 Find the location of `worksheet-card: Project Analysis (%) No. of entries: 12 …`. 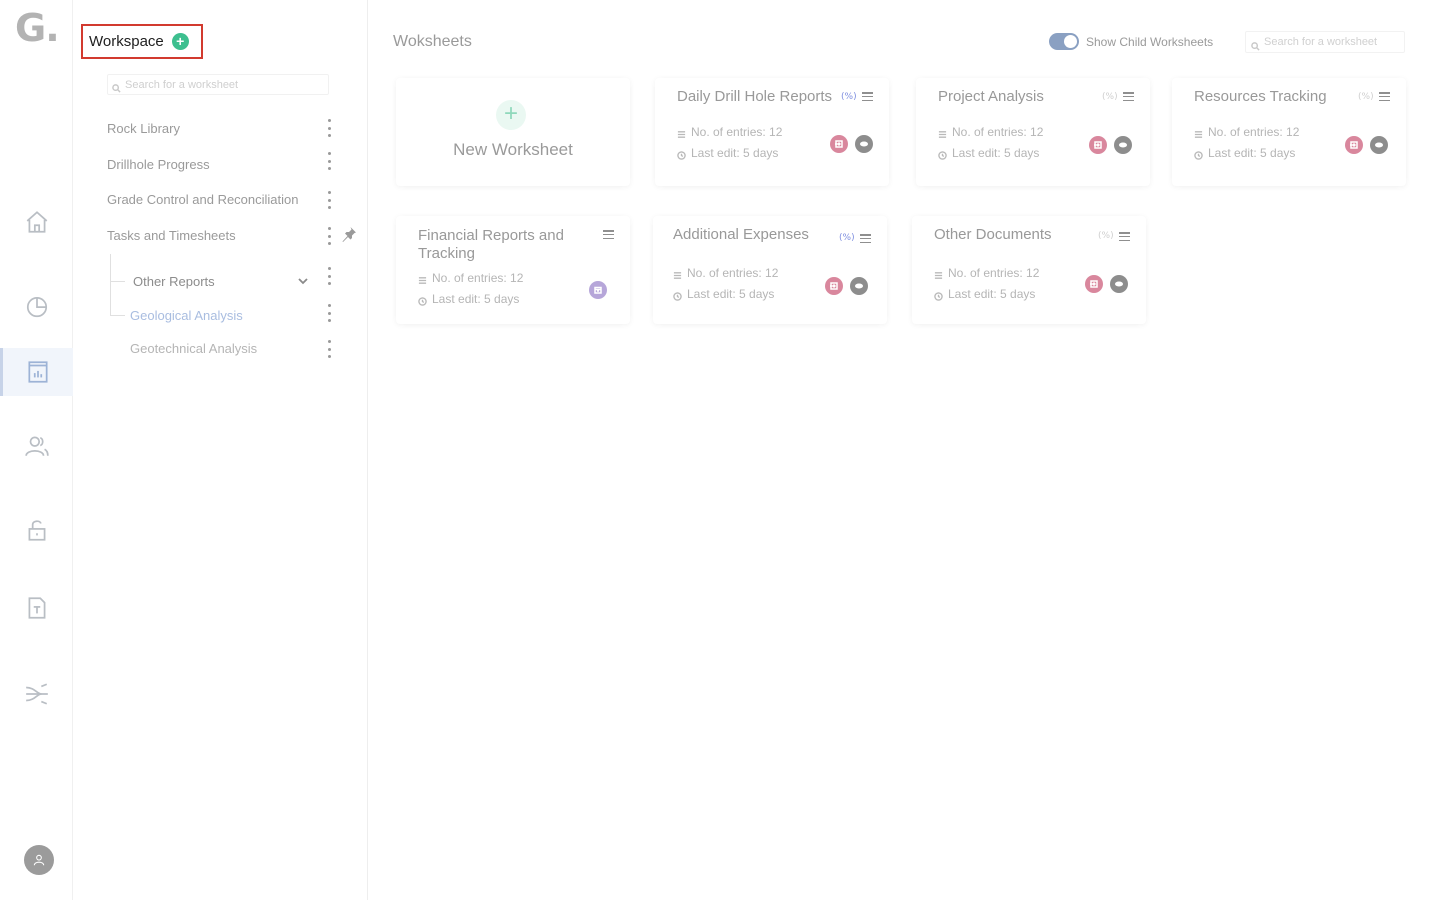

worksheet-card: Project Analysis (%) No. of entries: 12 … is located at coordinates (1033, 132).